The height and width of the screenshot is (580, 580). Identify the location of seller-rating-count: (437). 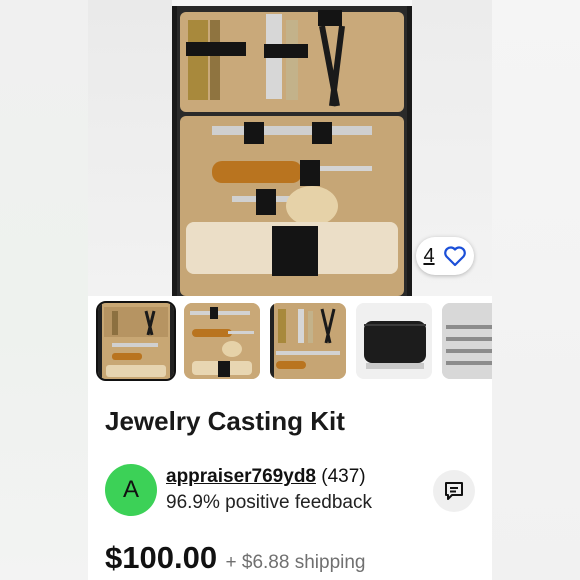
(343, 476).